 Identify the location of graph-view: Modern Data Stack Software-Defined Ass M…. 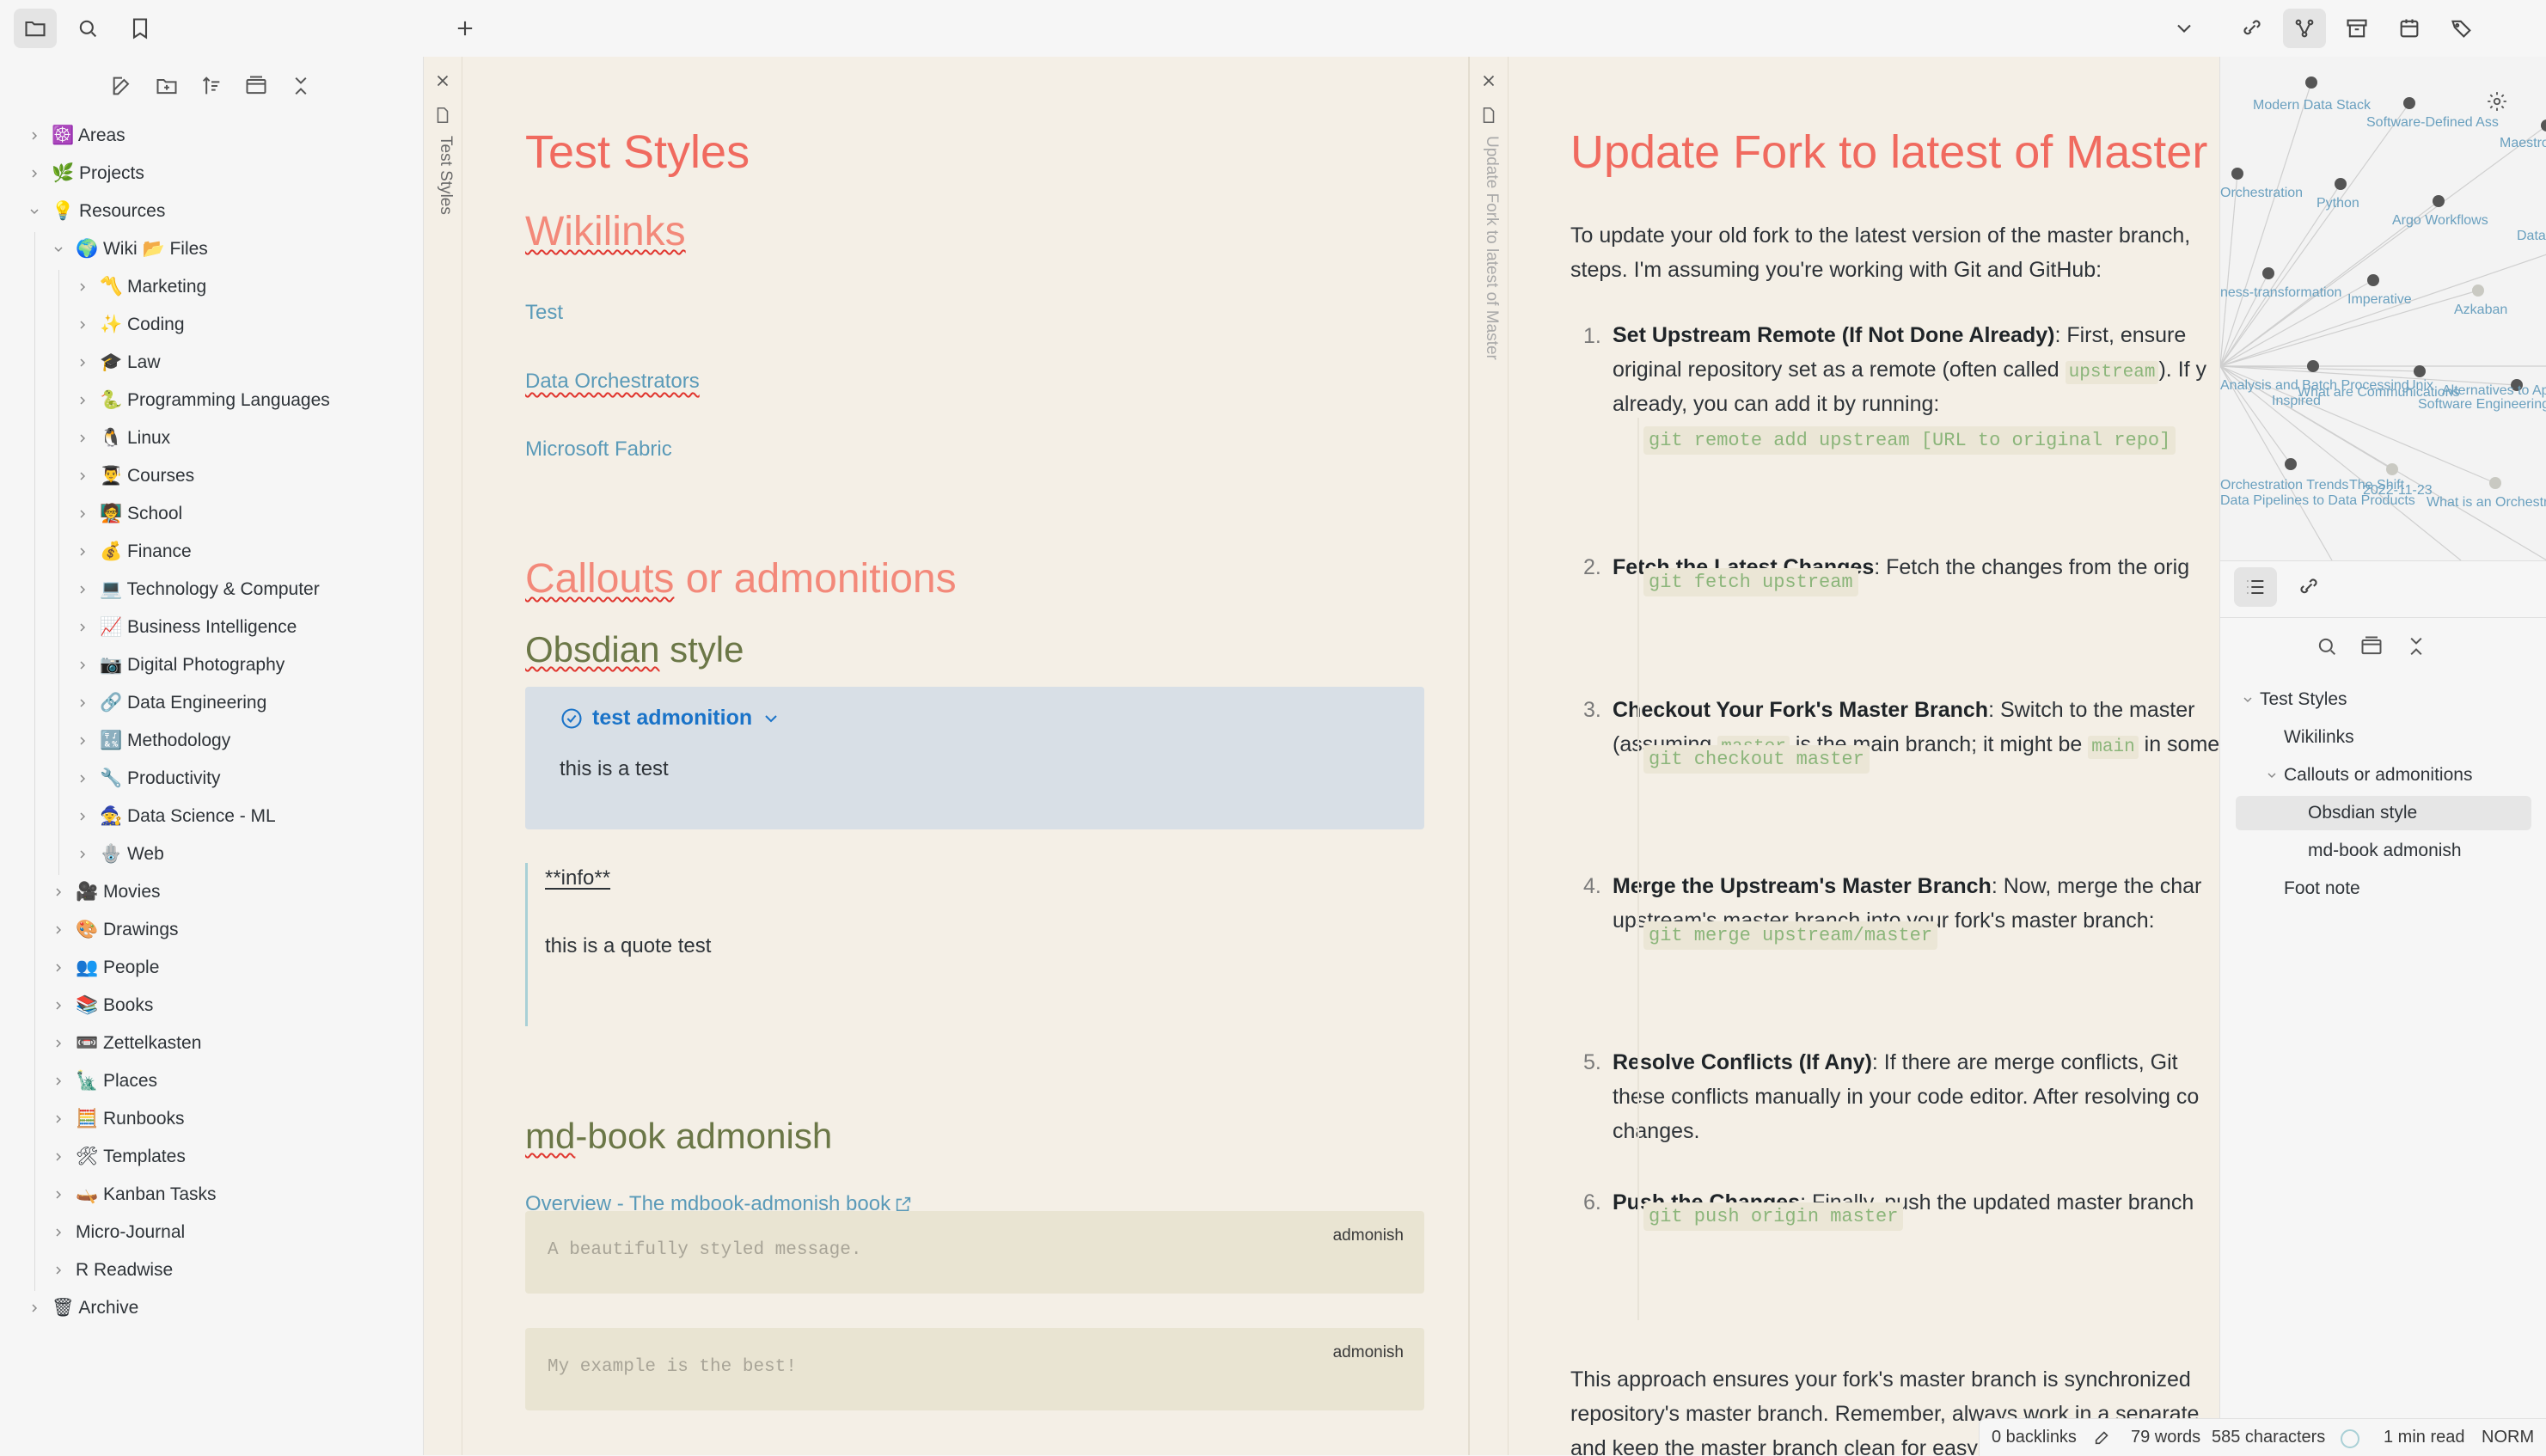
(2383, 309).